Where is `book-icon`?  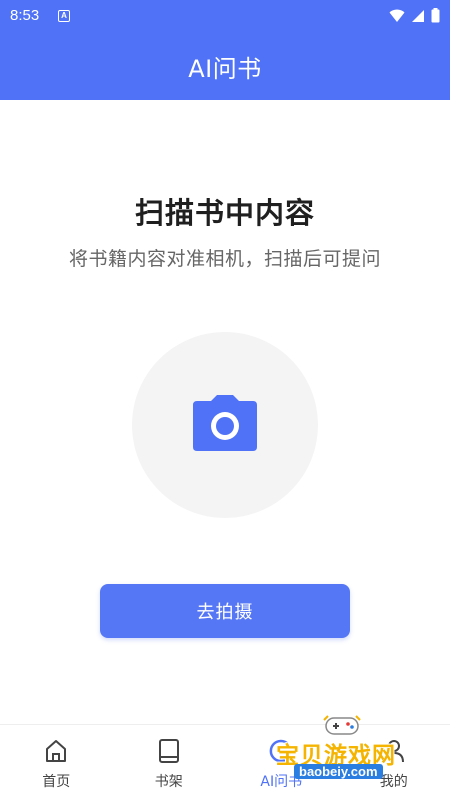 book-icon is located at coordinates (169, 751).